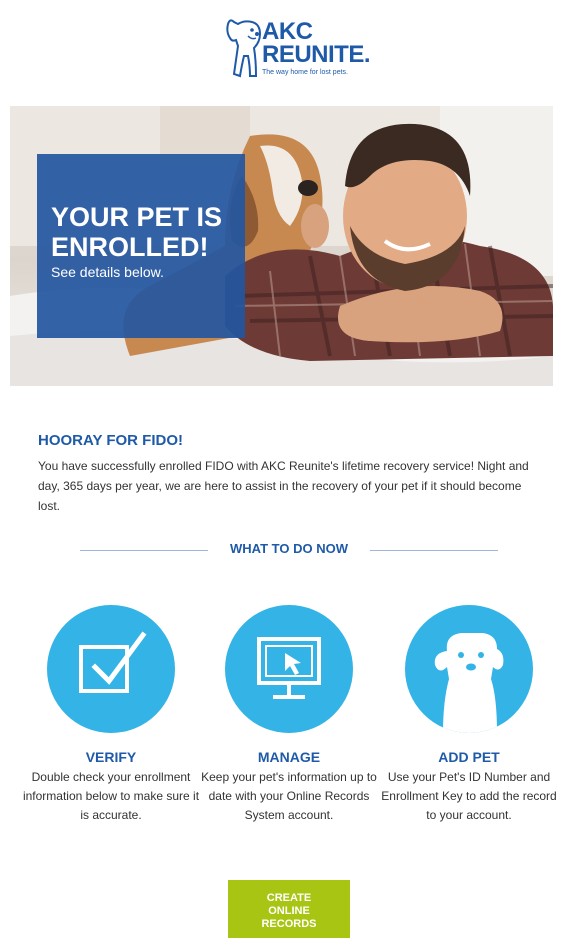 The image size is (563, 948). I want to click on checkbox-icon, so click(113, 662).